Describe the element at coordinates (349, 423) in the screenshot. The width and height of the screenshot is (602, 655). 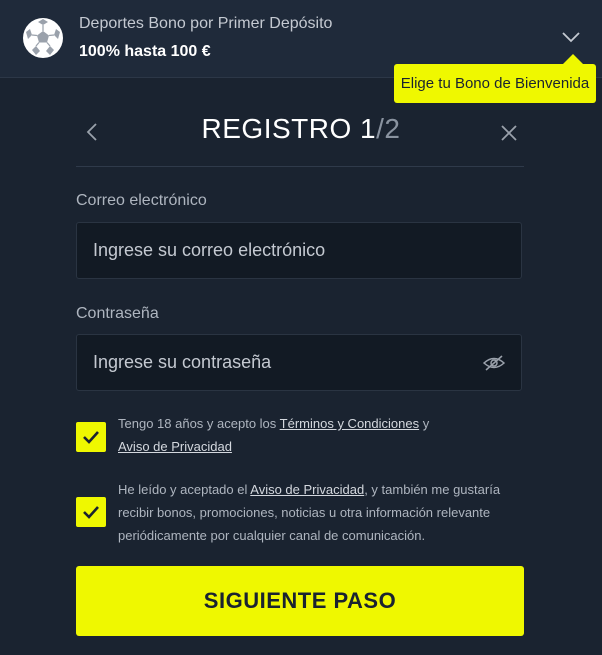
I see `terms-link: Términos y Condiciones` at that location.